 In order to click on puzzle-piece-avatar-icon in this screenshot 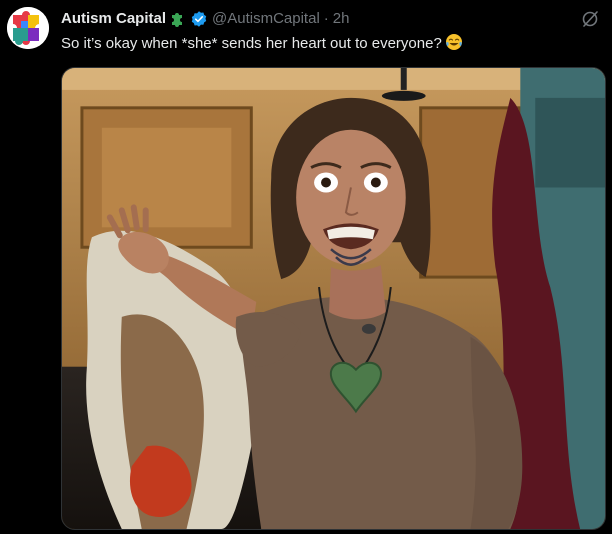, I will do `click(28, 28)`.